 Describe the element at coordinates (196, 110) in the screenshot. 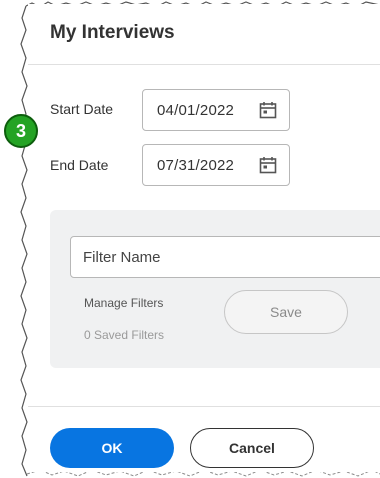

I see `start-date-value: 04/01/2022` at that location.